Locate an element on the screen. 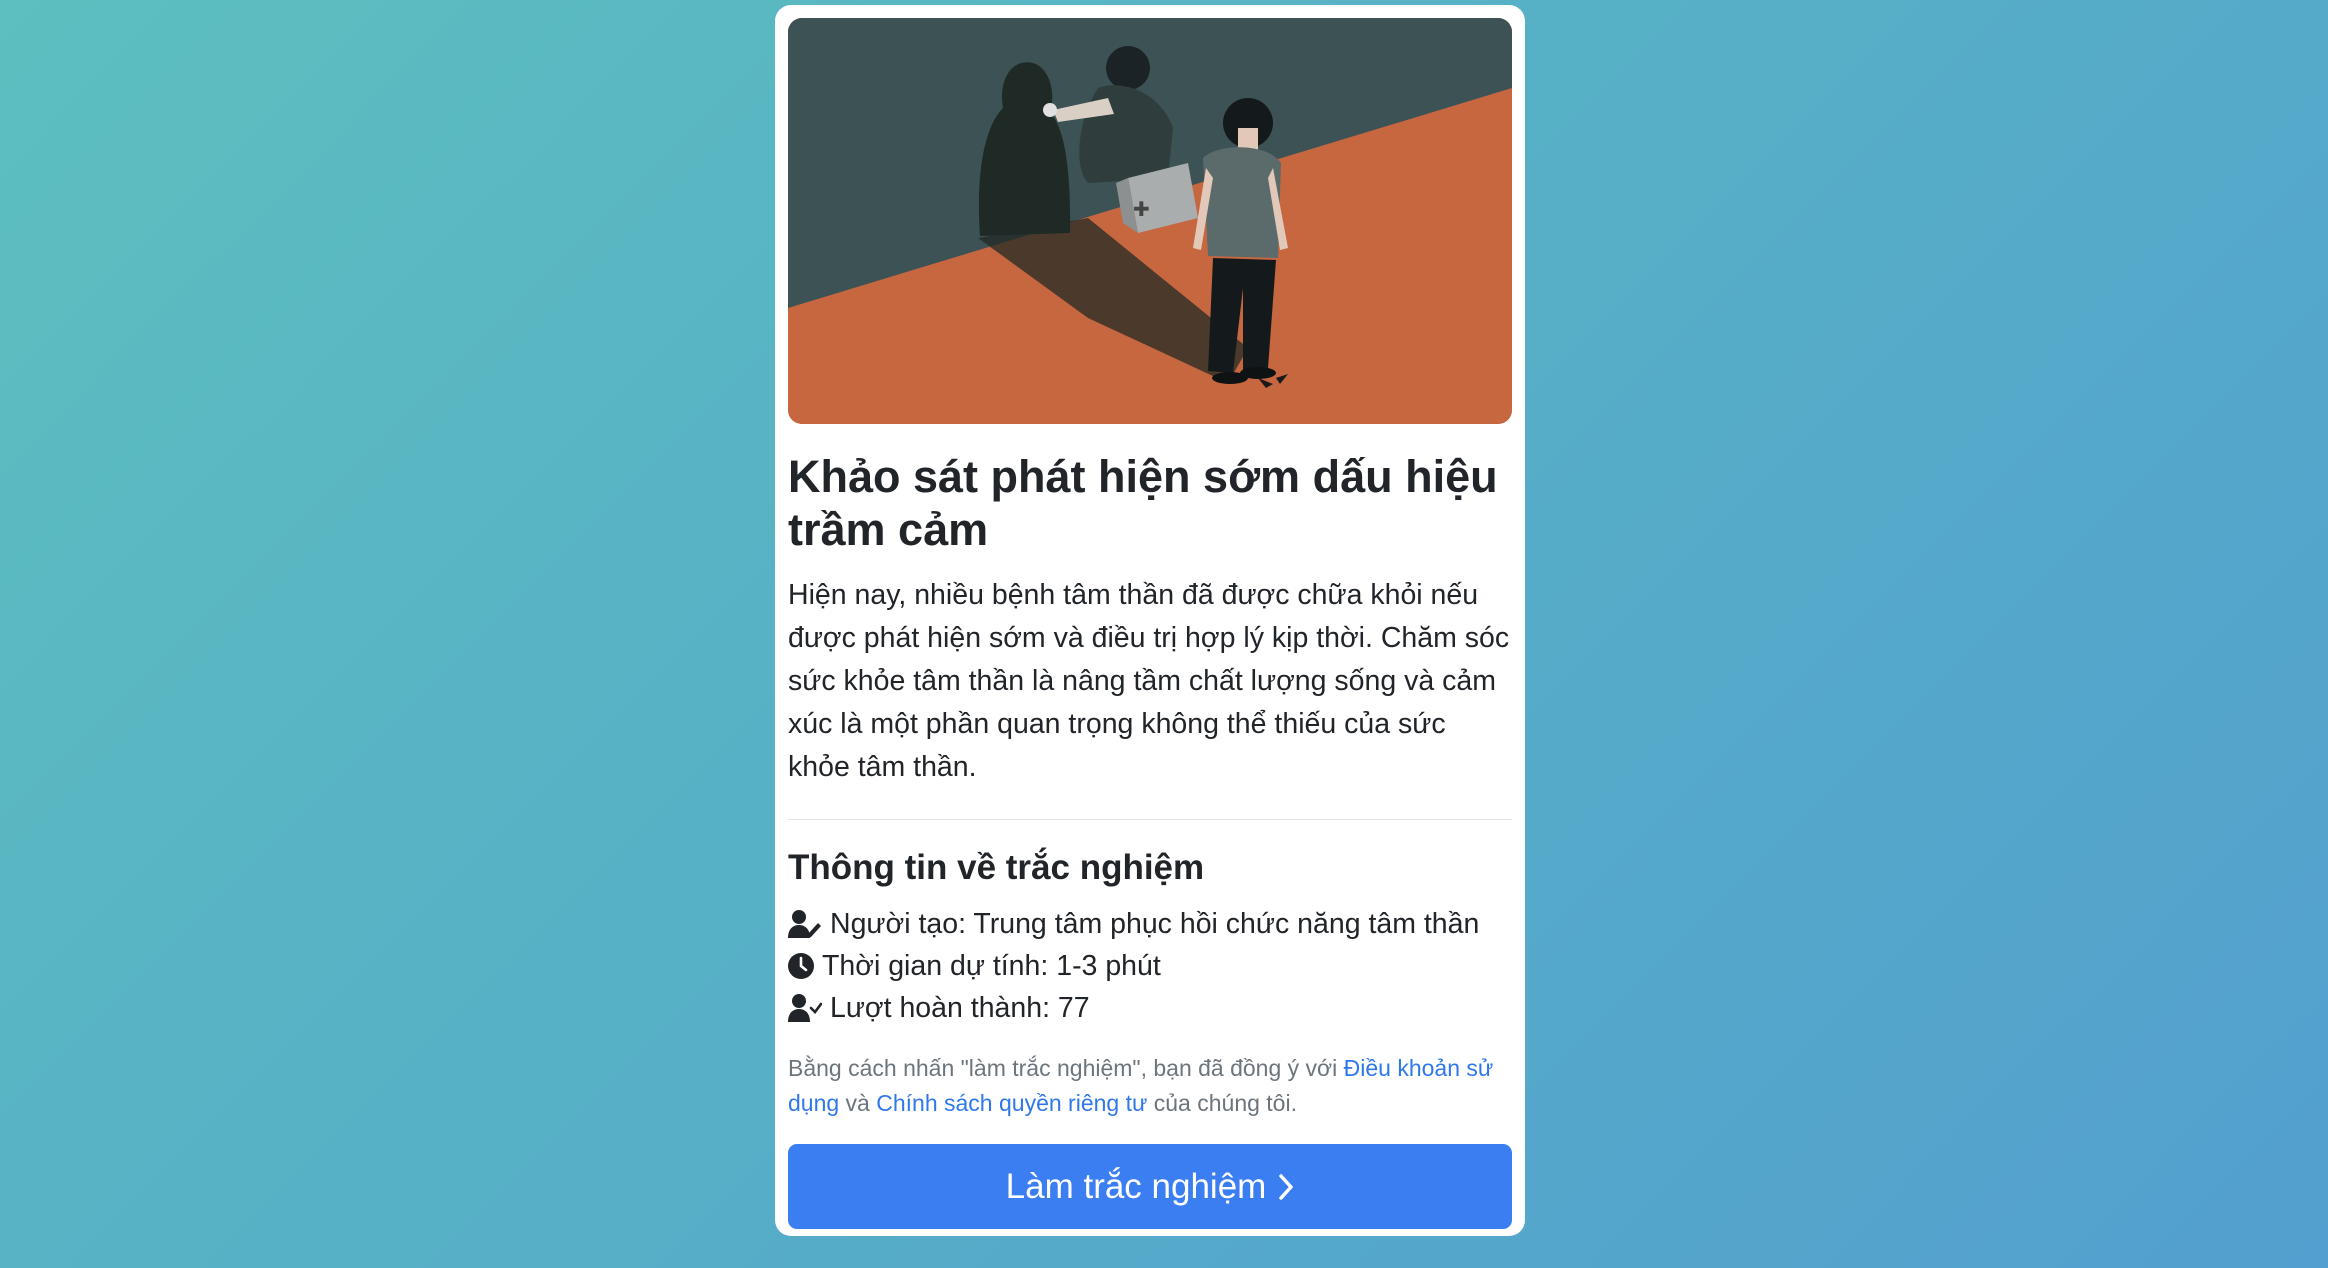 The width and height of the screenshot is (2328, 1268). hero-illustration: ✚ is located at coordinates (1150, 221).